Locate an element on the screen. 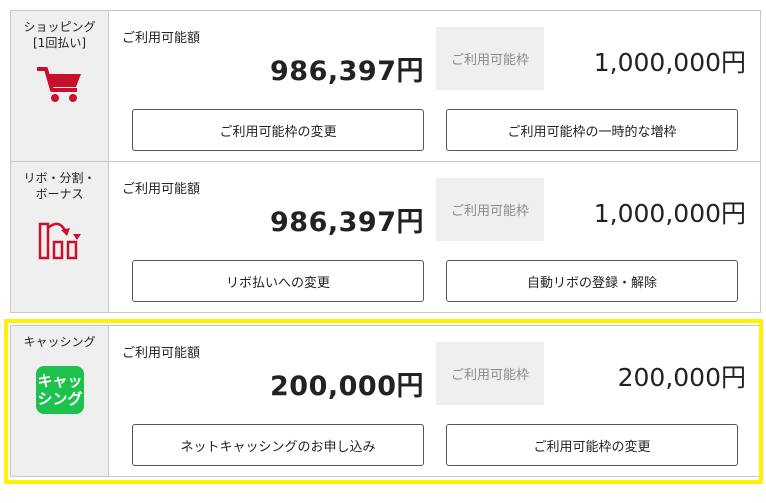  revolving-label-line-2: ボーナス is located at coordinates (59, 194).